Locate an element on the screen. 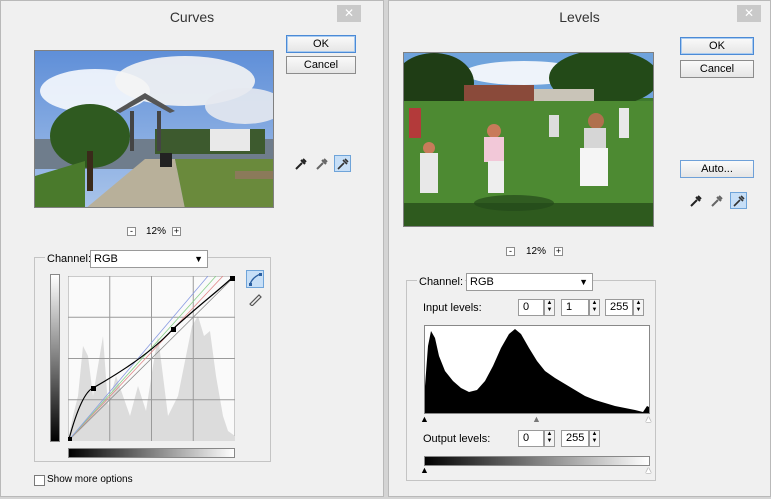  pencil-tool-icon is located at coordinates (255, 298).